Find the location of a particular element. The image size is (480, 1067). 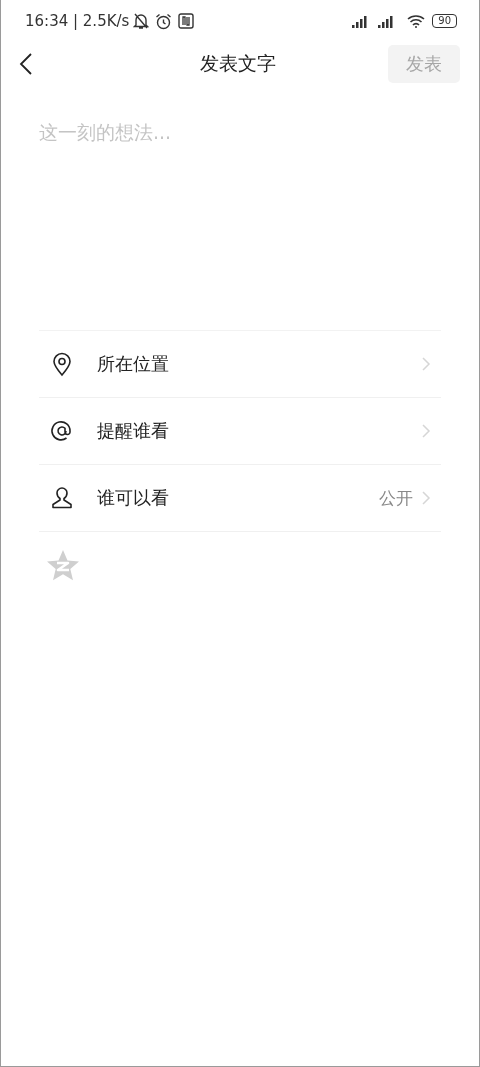

option-label: 提醒谁看 is located at coordinates (133, 431).